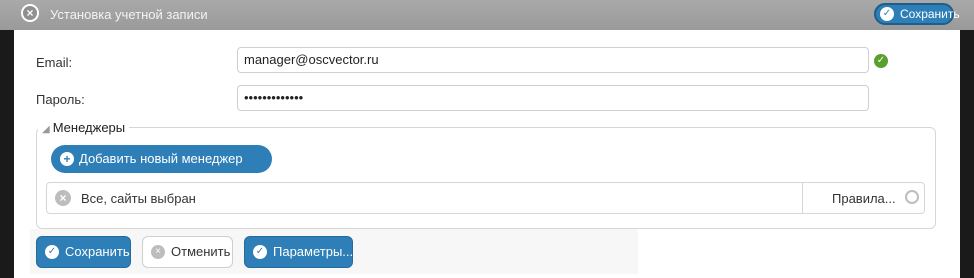 This screenshot has width=974, height=278. Describe the element at coordinates (912, 197) in the screenshot. I see `rules-radio-icon` at that location.